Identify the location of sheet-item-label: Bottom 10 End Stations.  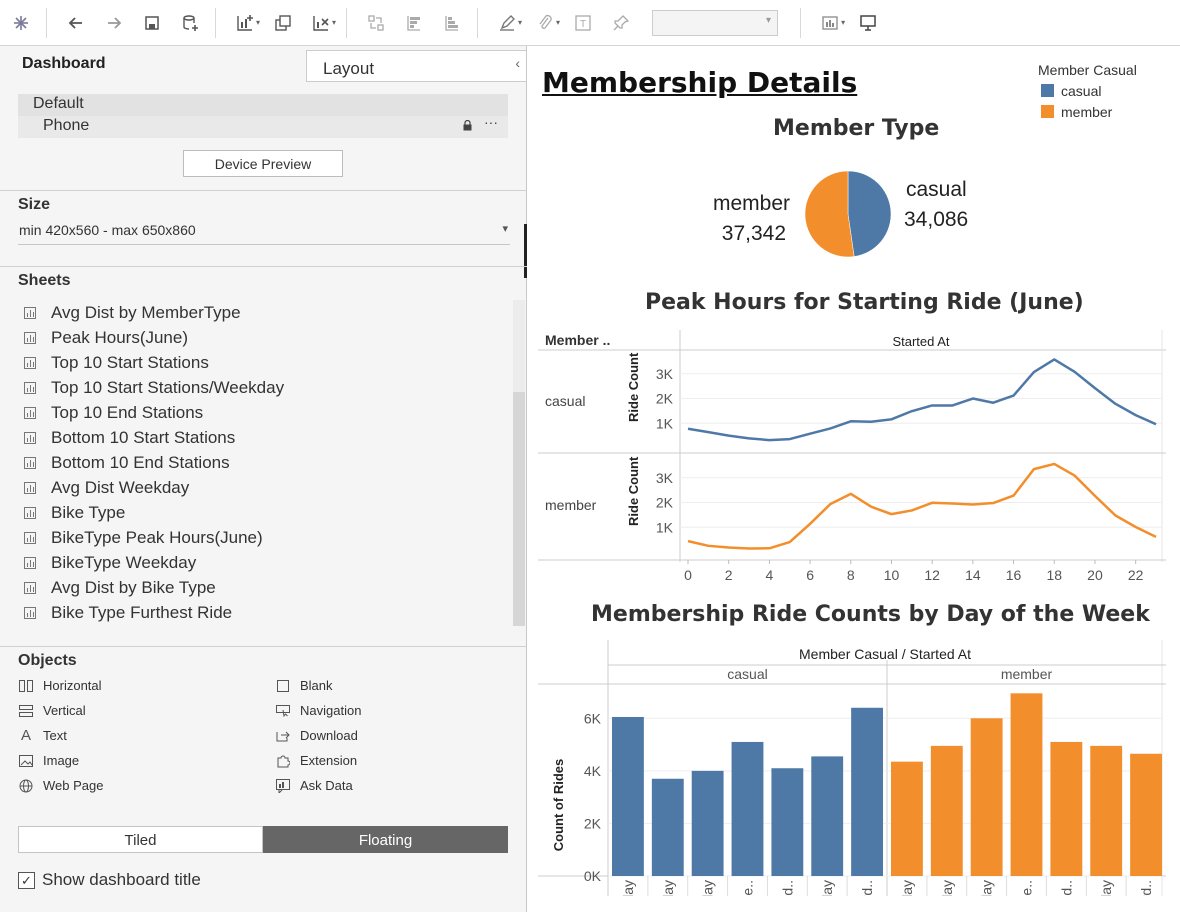
(140, 462).